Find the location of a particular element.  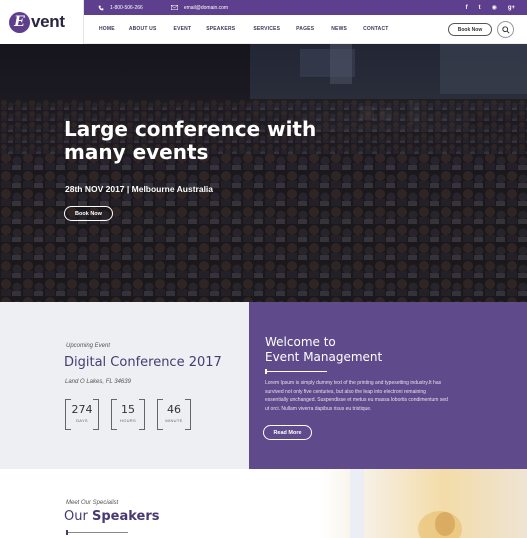

minutes-label: MINUTE is located at coordinates (174, 420).